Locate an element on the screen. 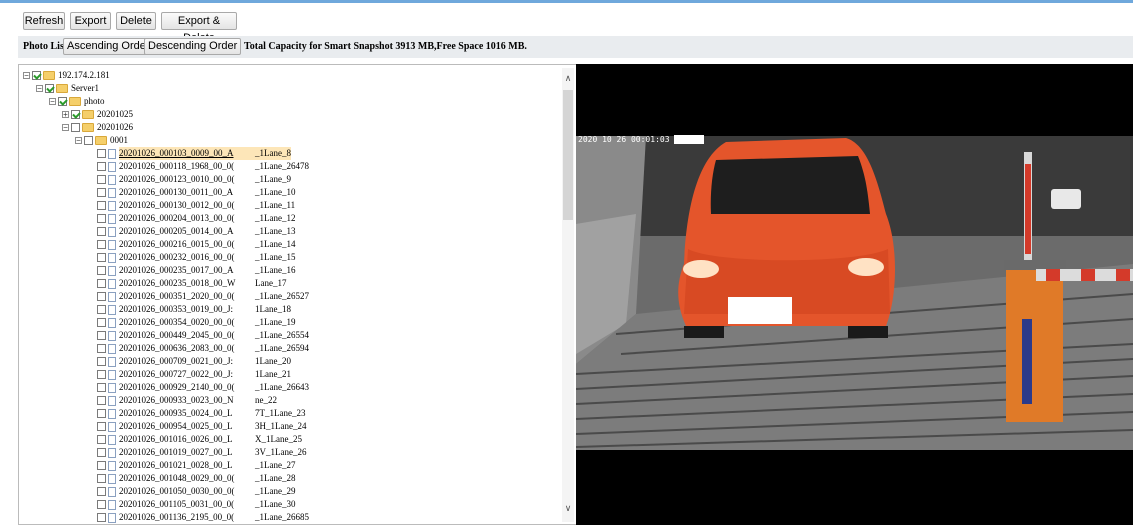 The image size is (1133, 525). file-row: 20201026_000130_0012_00_0(_1Lane_11 is located at coordinates (196, 205).